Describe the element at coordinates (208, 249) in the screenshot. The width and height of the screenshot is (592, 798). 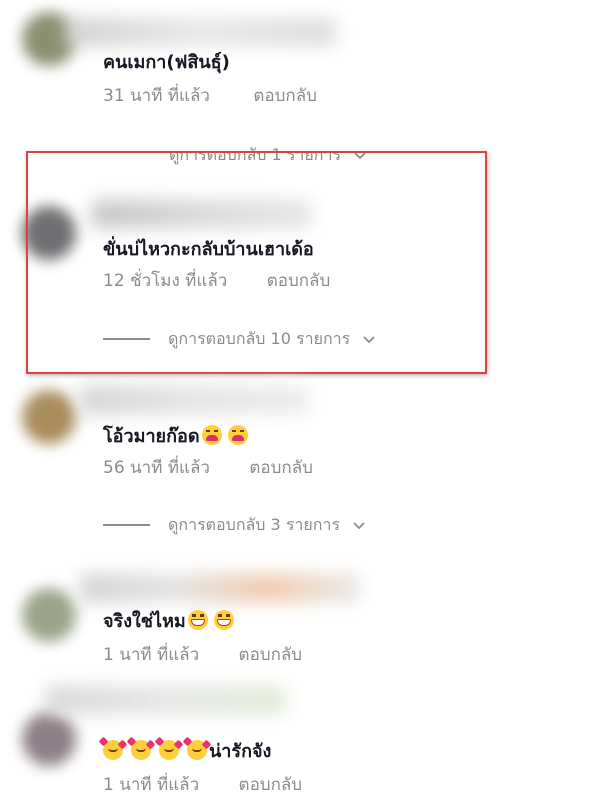
I see `comment-text: ขั่นบ่ไหวกะกลับบ้านเฮาเด้อ` at that location.